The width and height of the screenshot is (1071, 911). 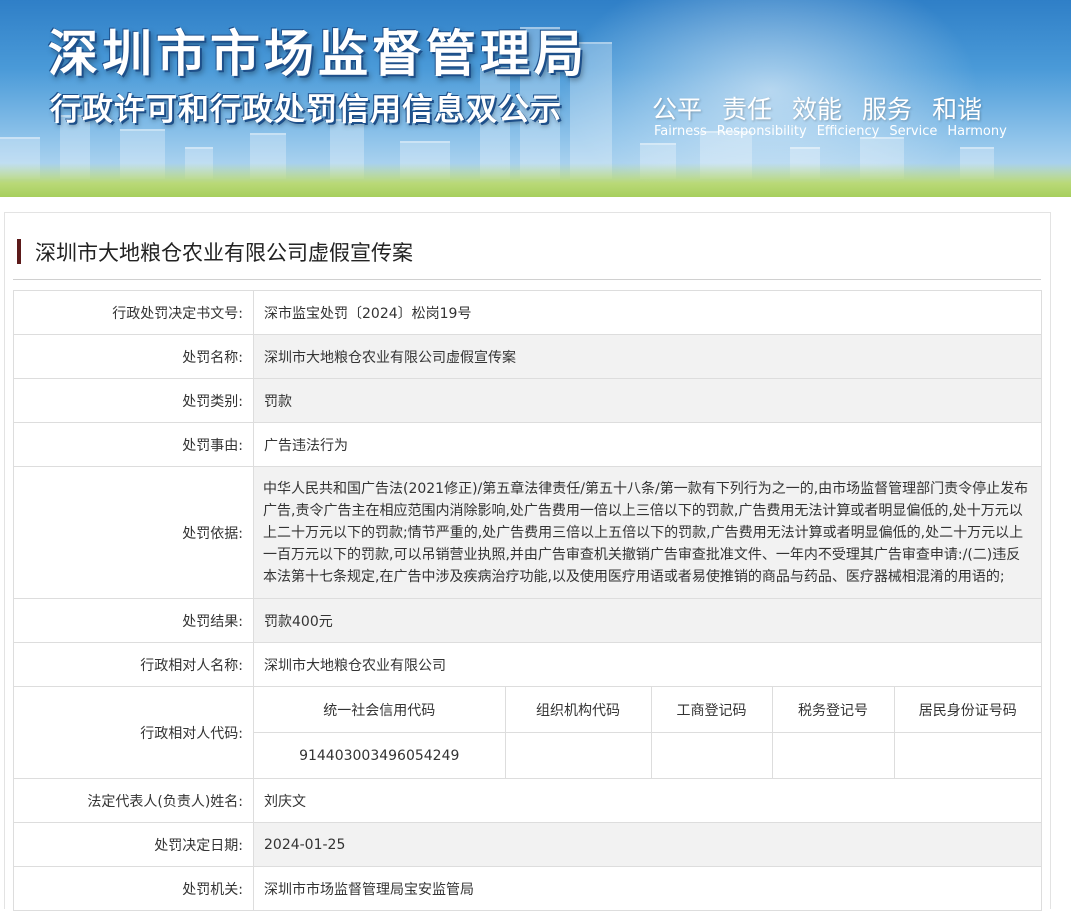 I want to click on table-row: 处罚名称: 深圳市大地粮仓农业有限公司虚假宣传案, so click(x=527, y=356).